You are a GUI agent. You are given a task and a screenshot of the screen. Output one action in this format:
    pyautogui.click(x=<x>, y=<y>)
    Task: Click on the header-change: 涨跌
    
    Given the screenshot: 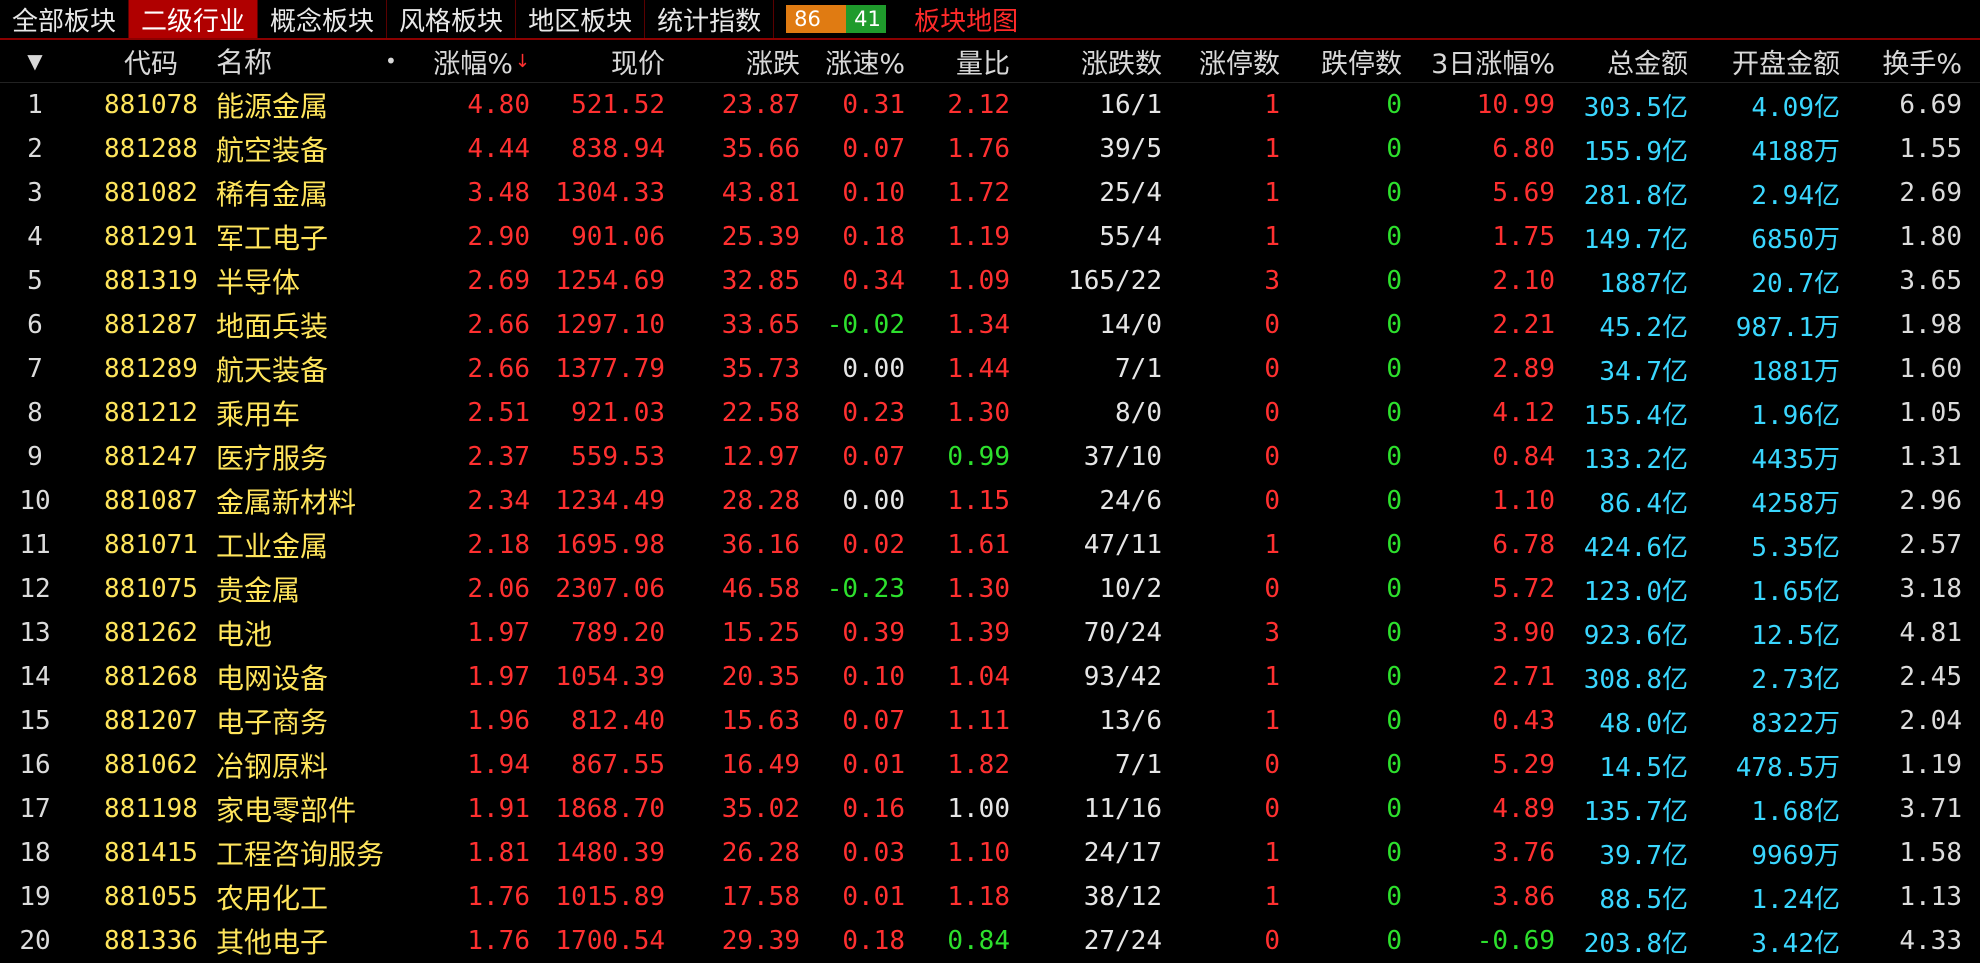 What is the action you would take?
    pyautogui.click(x=737, y=61)
    